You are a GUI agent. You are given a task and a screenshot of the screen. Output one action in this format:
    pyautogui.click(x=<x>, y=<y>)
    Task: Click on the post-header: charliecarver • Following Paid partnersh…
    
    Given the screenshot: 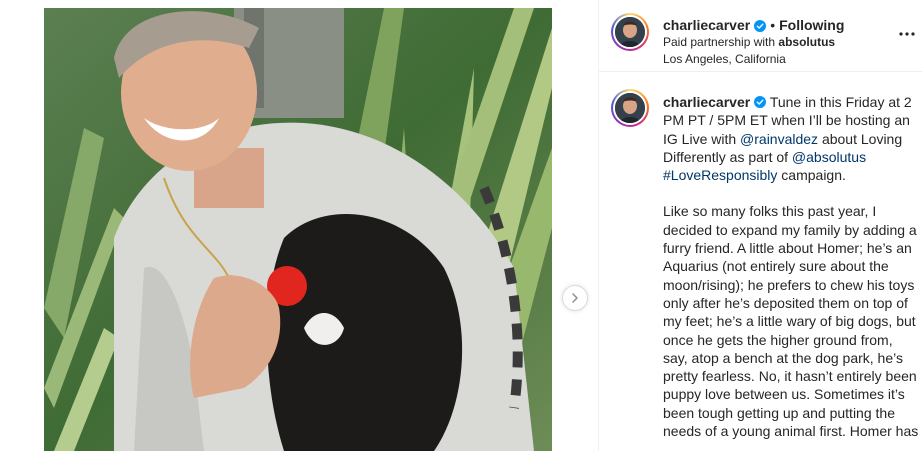 What is the action you would take?
    pyautogui.click(x=760, y=36)
    